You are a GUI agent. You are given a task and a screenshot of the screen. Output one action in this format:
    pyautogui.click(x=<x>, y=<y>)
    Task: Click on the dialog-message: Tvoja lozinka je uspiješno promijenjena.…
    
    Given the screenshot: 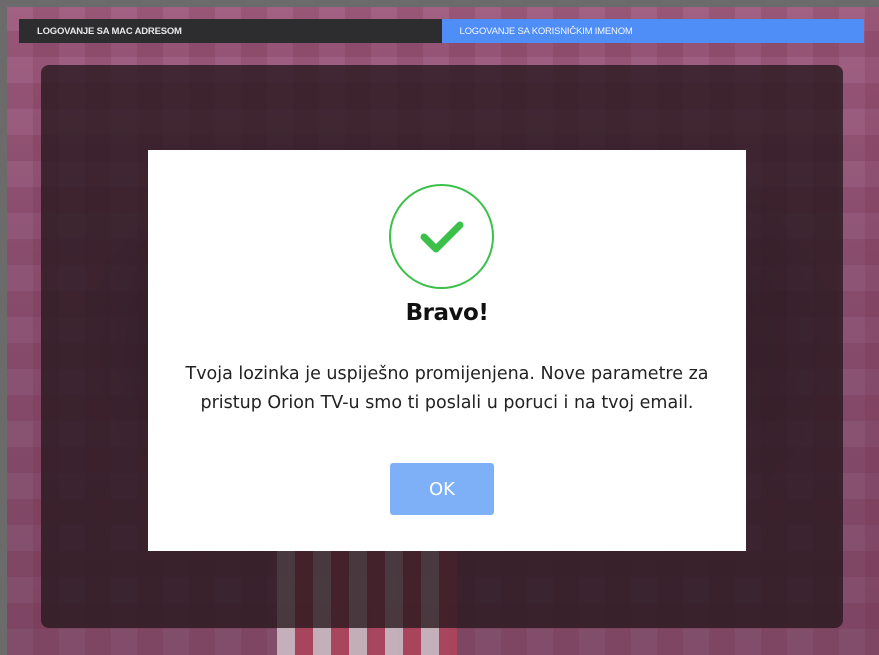 What is the action you would take?
    pyautogui.click(x=447, y=388)
    